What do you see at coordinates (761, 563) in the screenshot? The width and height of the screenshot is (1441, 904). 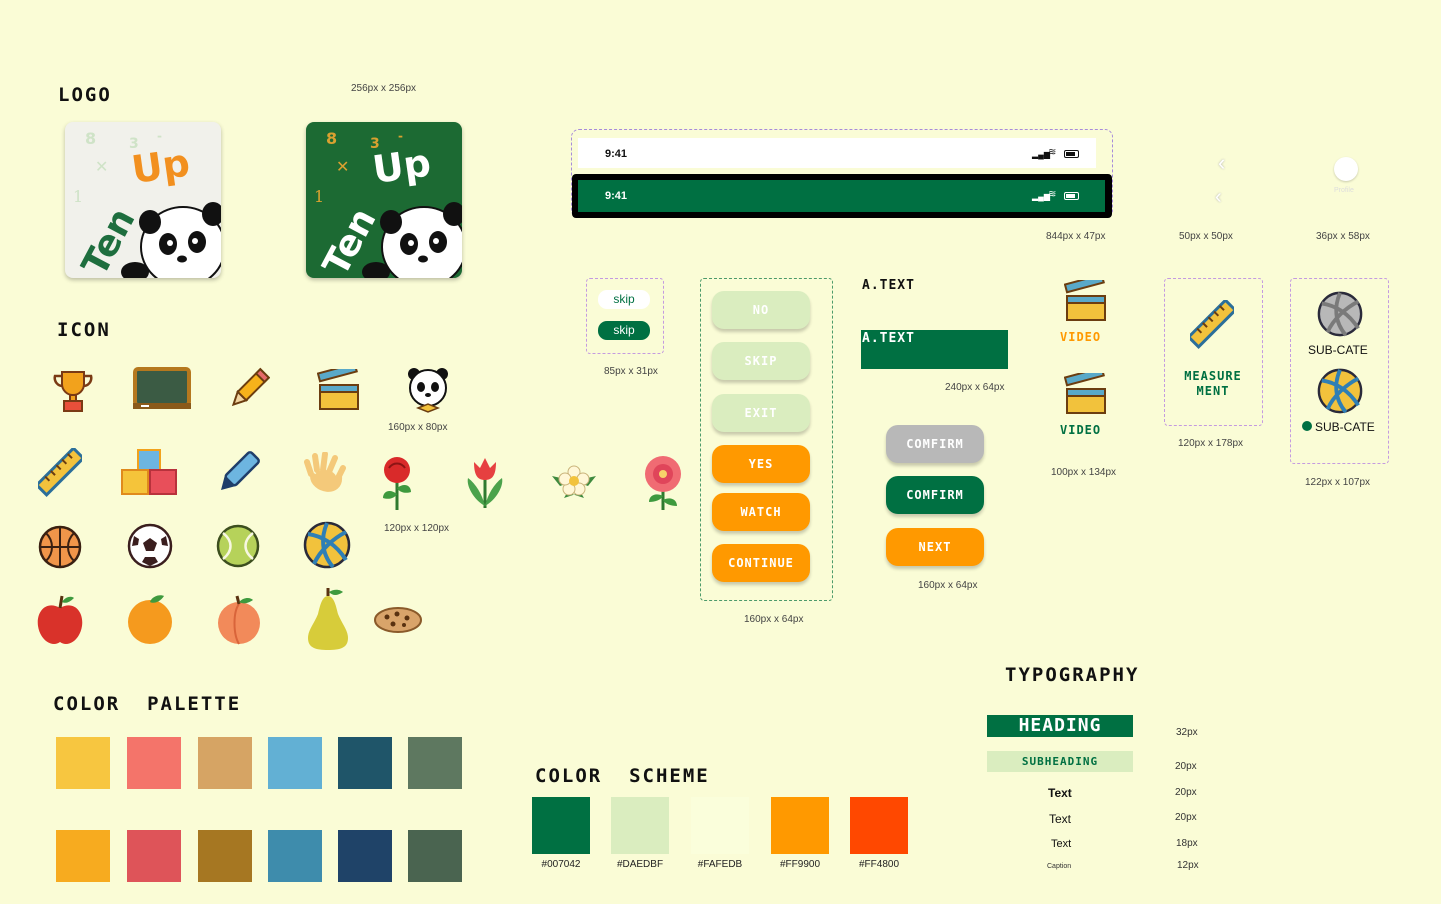 I see `continue-button: CONTINUE` at bounding box center [761, 563].